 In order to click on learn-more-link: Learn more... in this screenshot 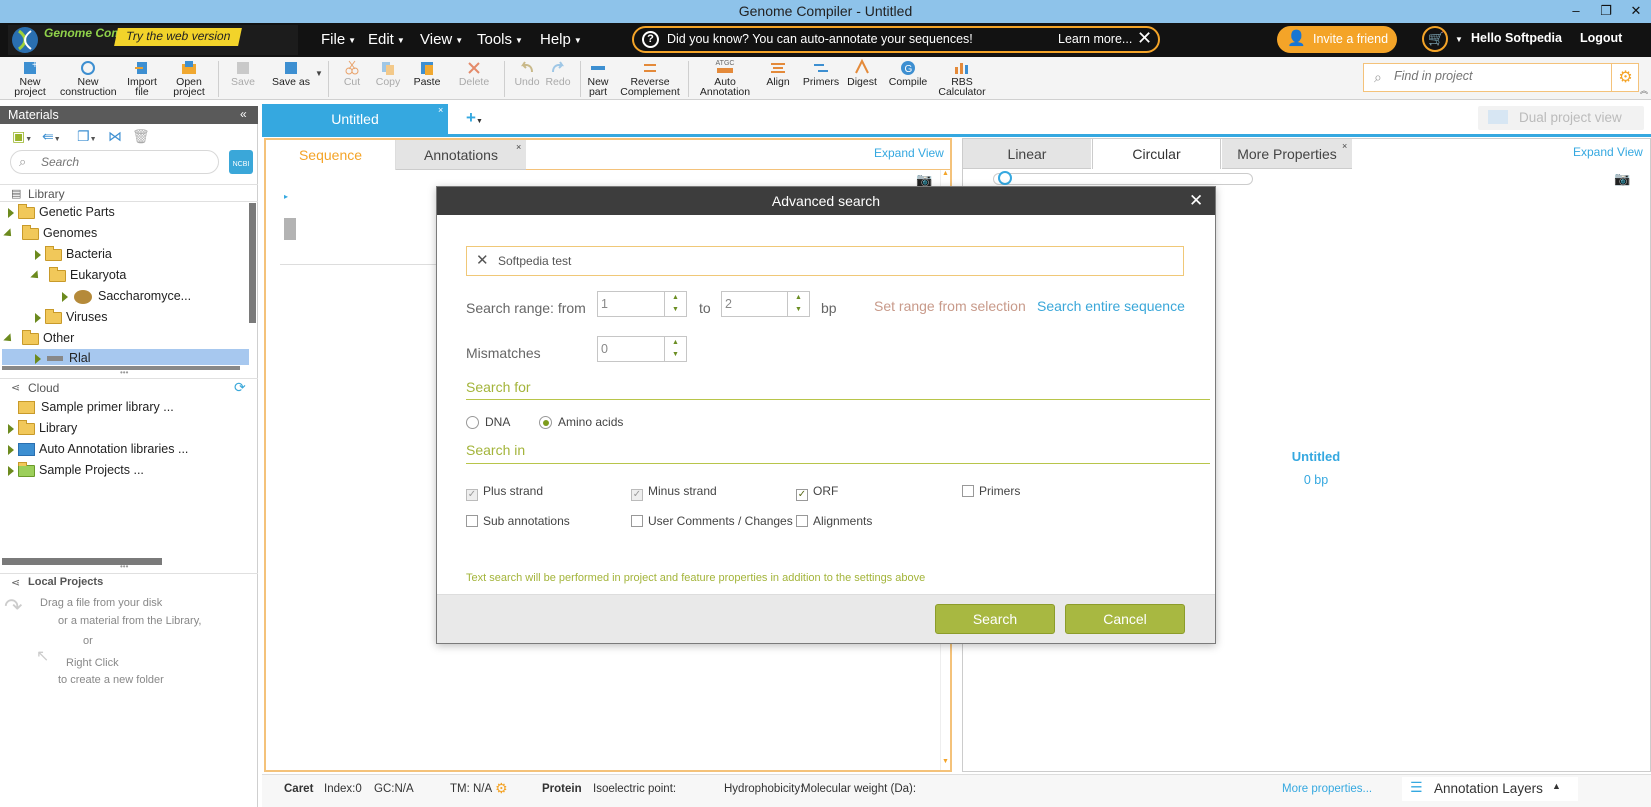, I will do `click(1095, 39)`.